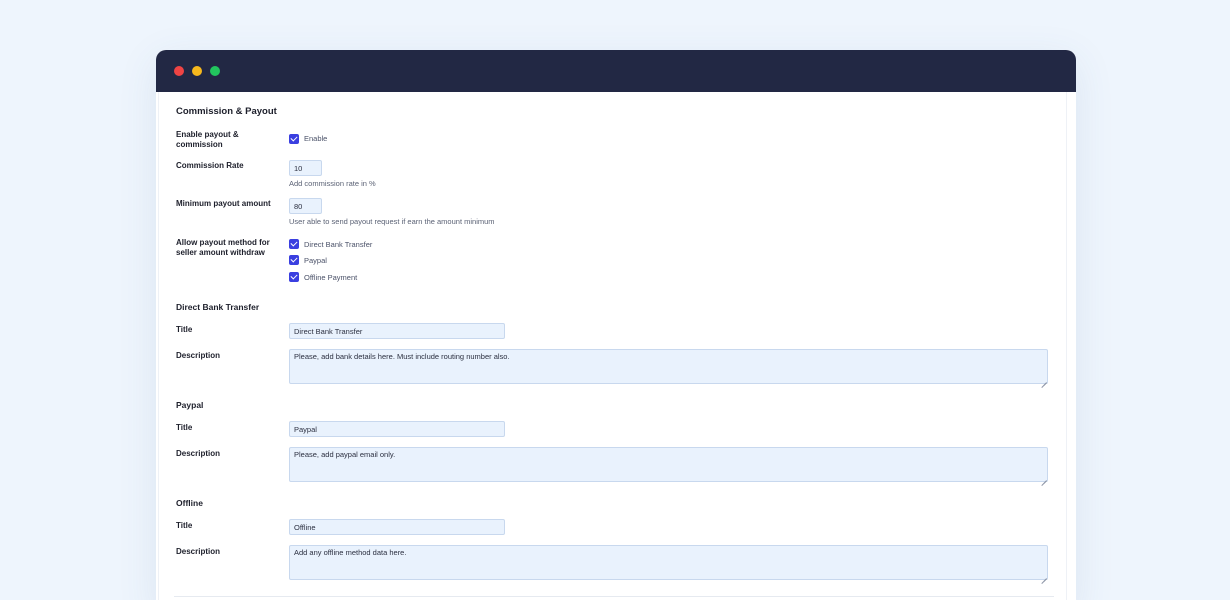  Describe the element at coordinates (218, 307) in the screenshot. I see `bank-section-heading: Direct Bank Transfer` at that location.